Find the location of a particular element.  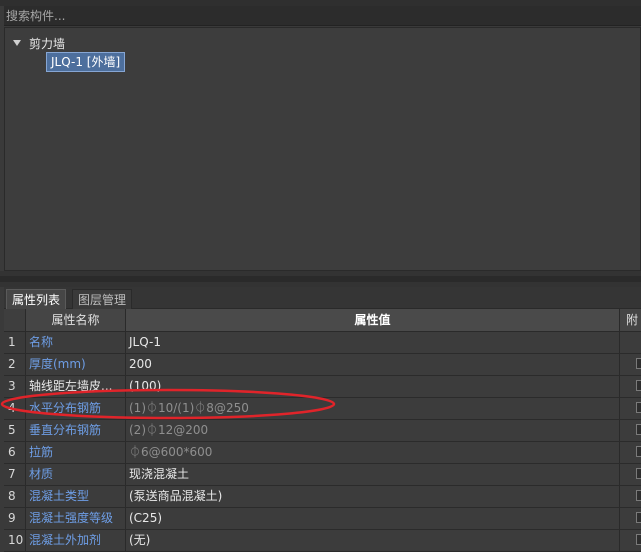

row-index: 9 is located at coordinates (15, 518).